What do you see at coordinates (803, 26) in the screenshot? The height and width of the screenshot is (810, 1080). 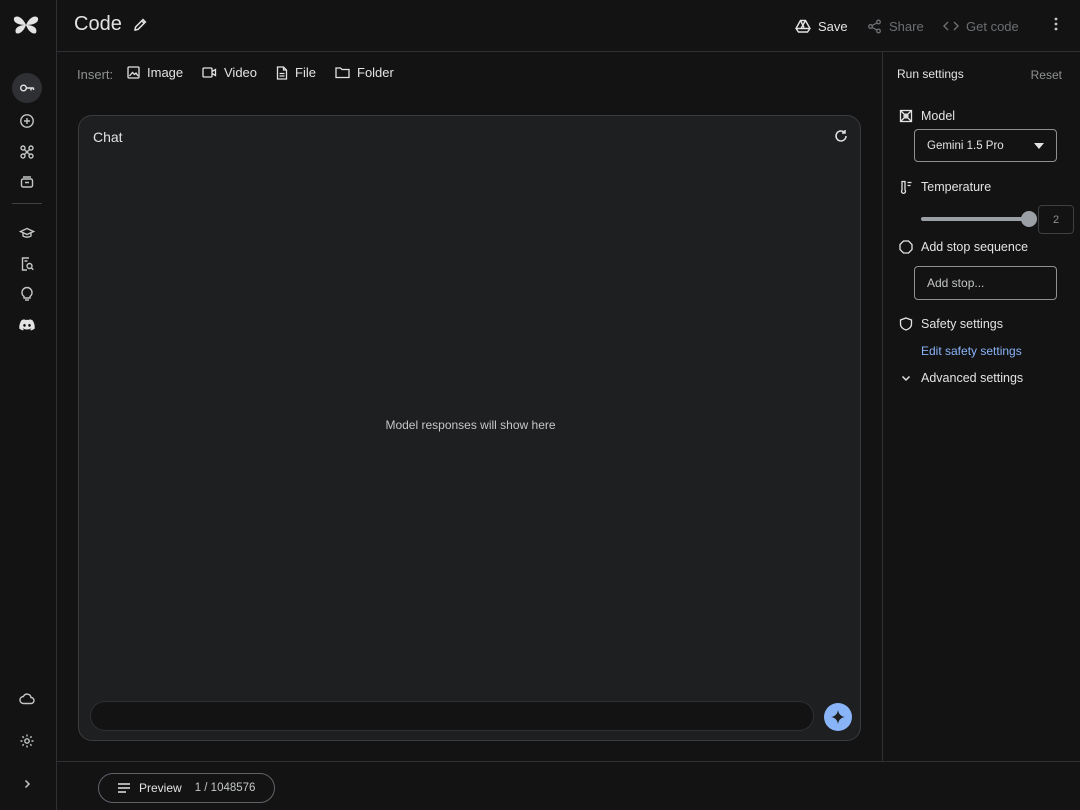 I see `save-drive-icon` at bounding box center [803, 26].